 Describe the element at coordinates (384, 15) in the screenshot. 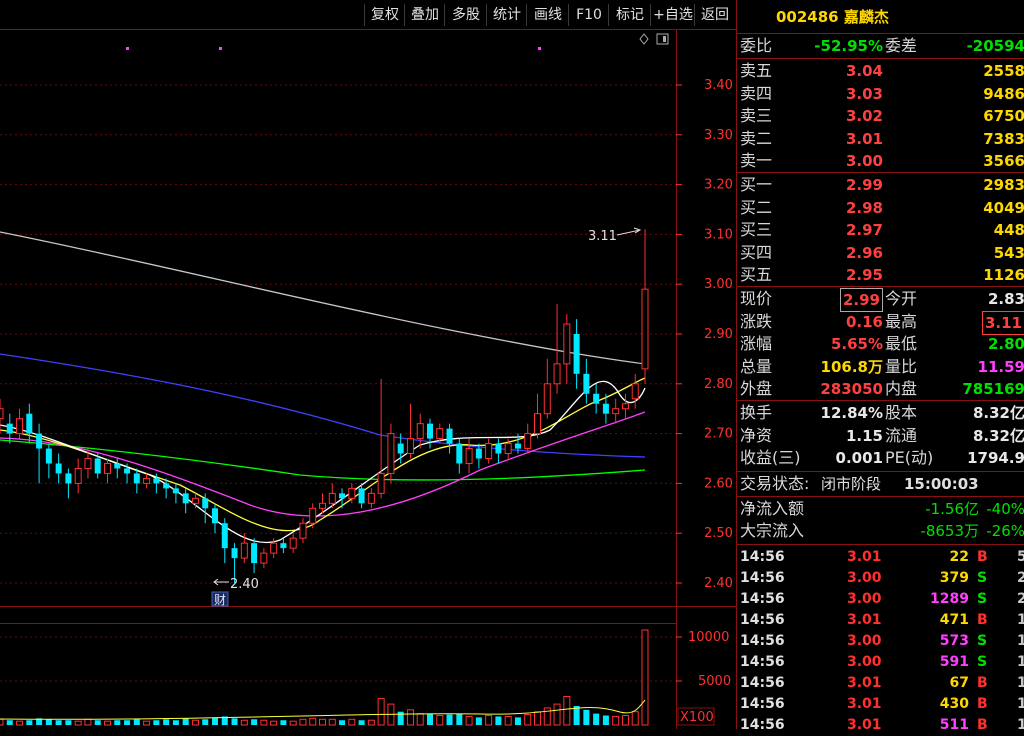

I see `restore-rights-button: 复权` at that location.